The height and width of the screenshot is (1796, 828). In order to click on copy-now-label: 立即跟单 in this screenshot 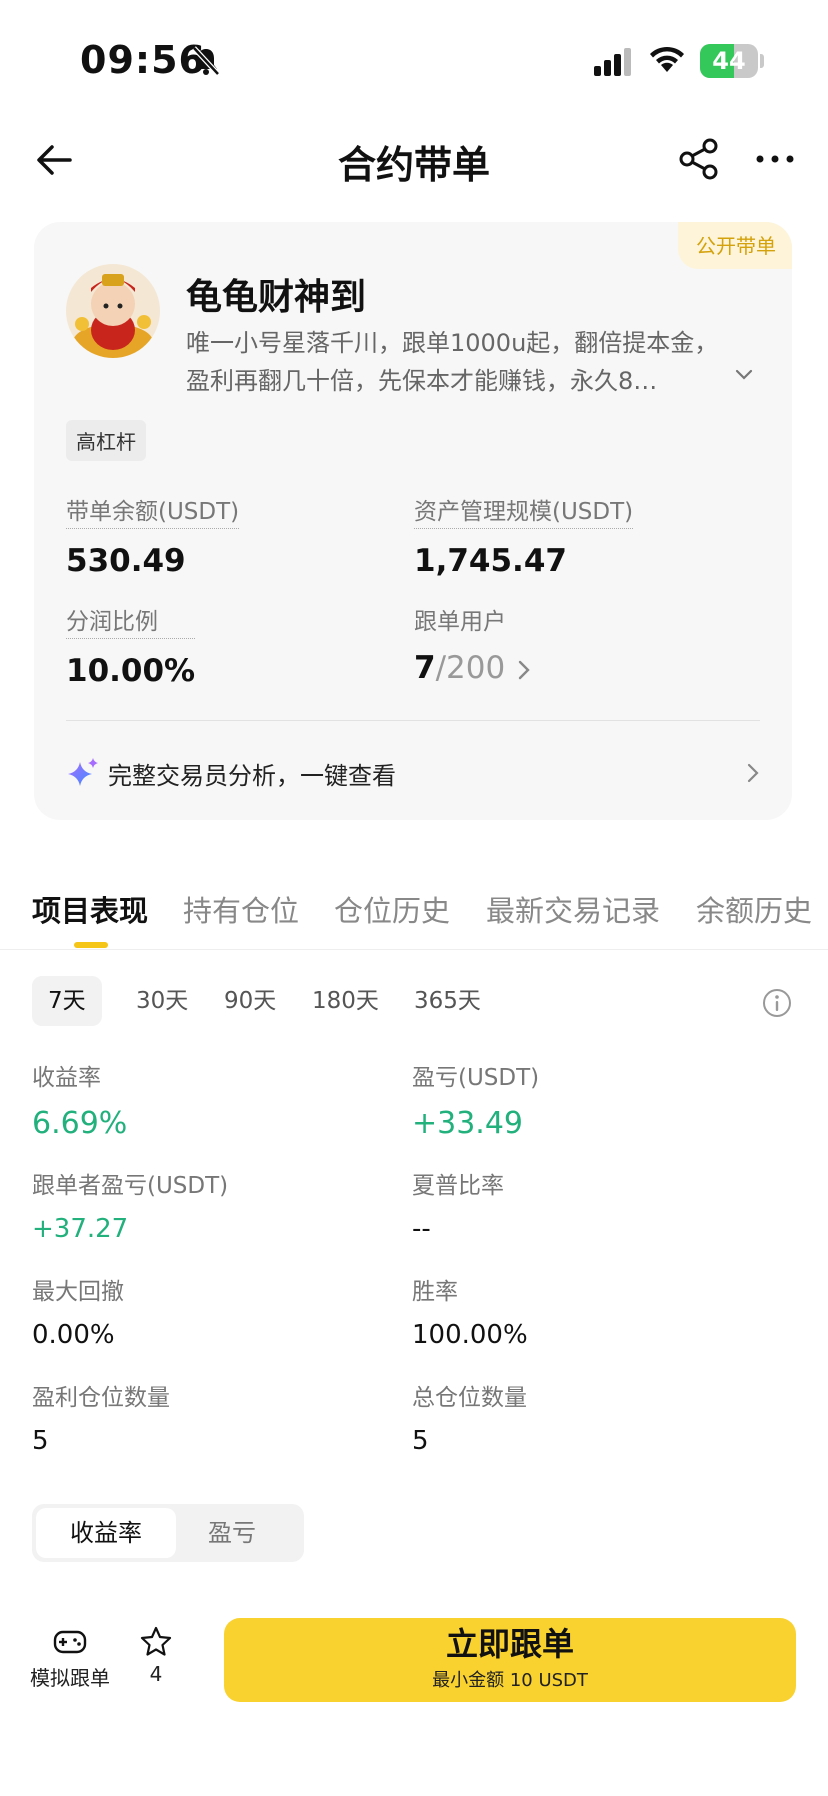, I will do `click(509, 1644)`.